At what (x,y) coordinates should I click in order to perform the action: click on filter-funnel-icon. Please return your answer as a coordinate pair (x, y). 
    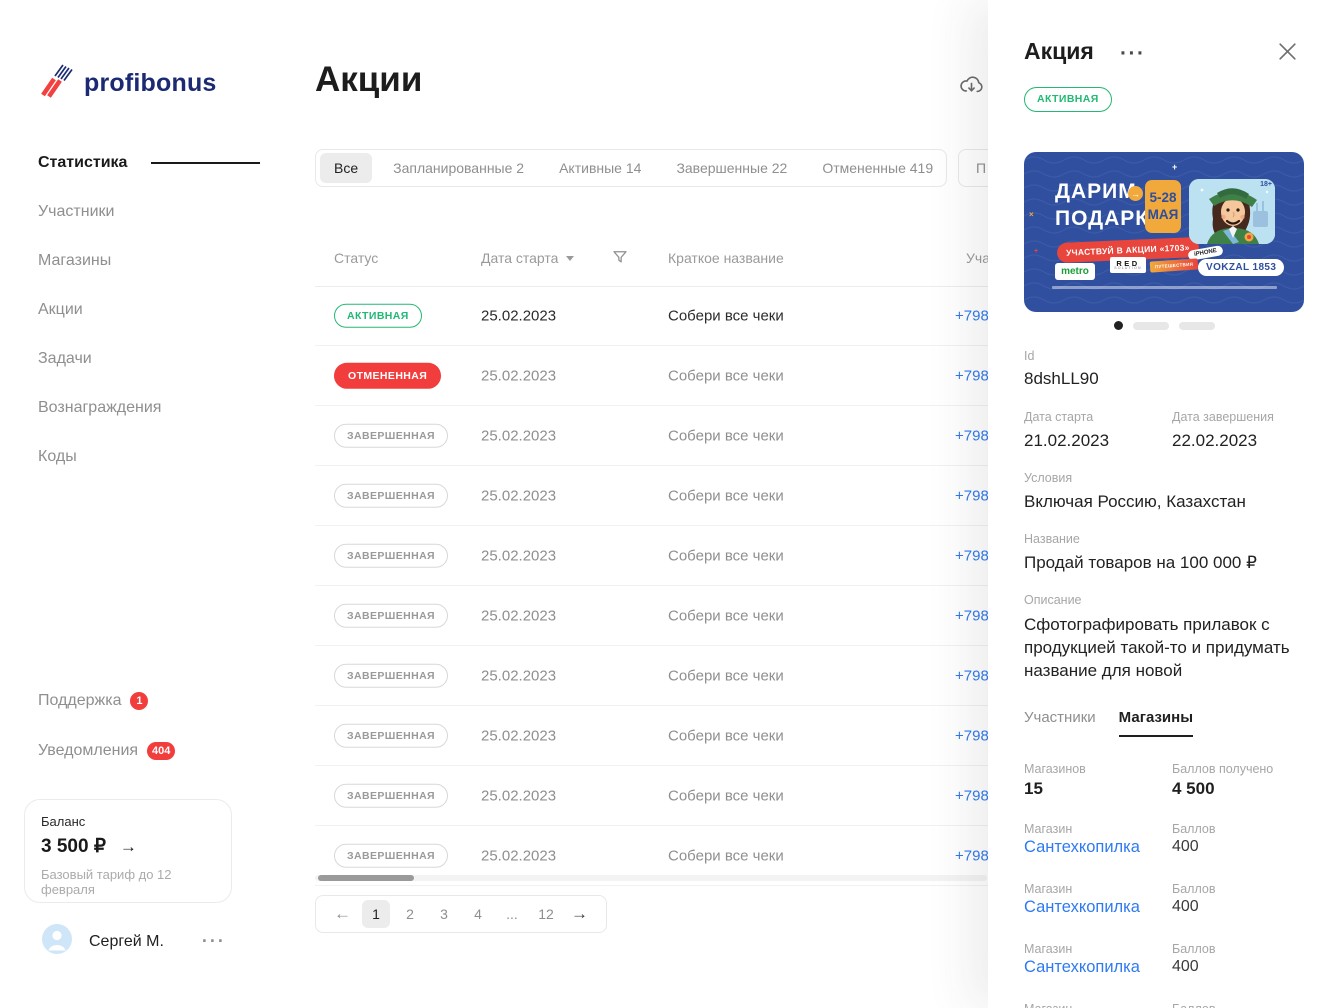
    Looking at the image, I should click on (620, 259).